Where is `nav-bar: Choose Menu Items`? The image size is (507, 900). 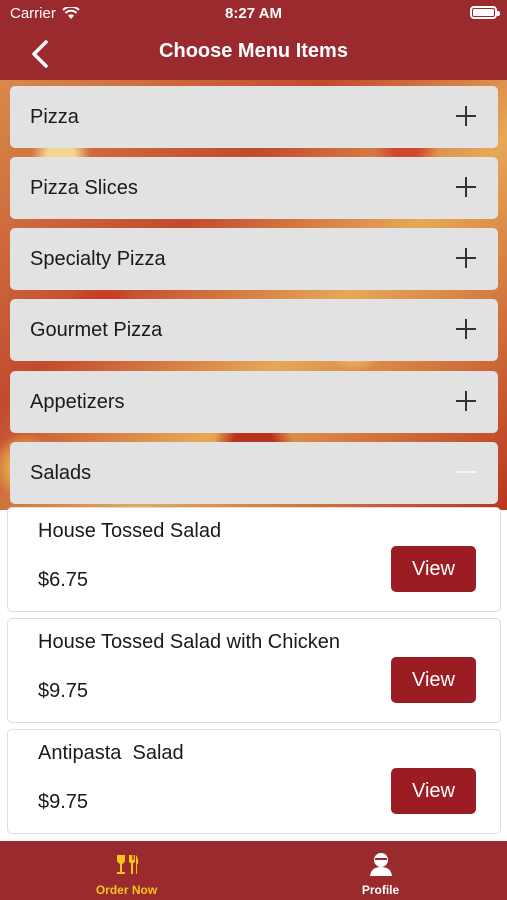
nav-bar: Choose Menu Items is located at coordinates (253, 54).